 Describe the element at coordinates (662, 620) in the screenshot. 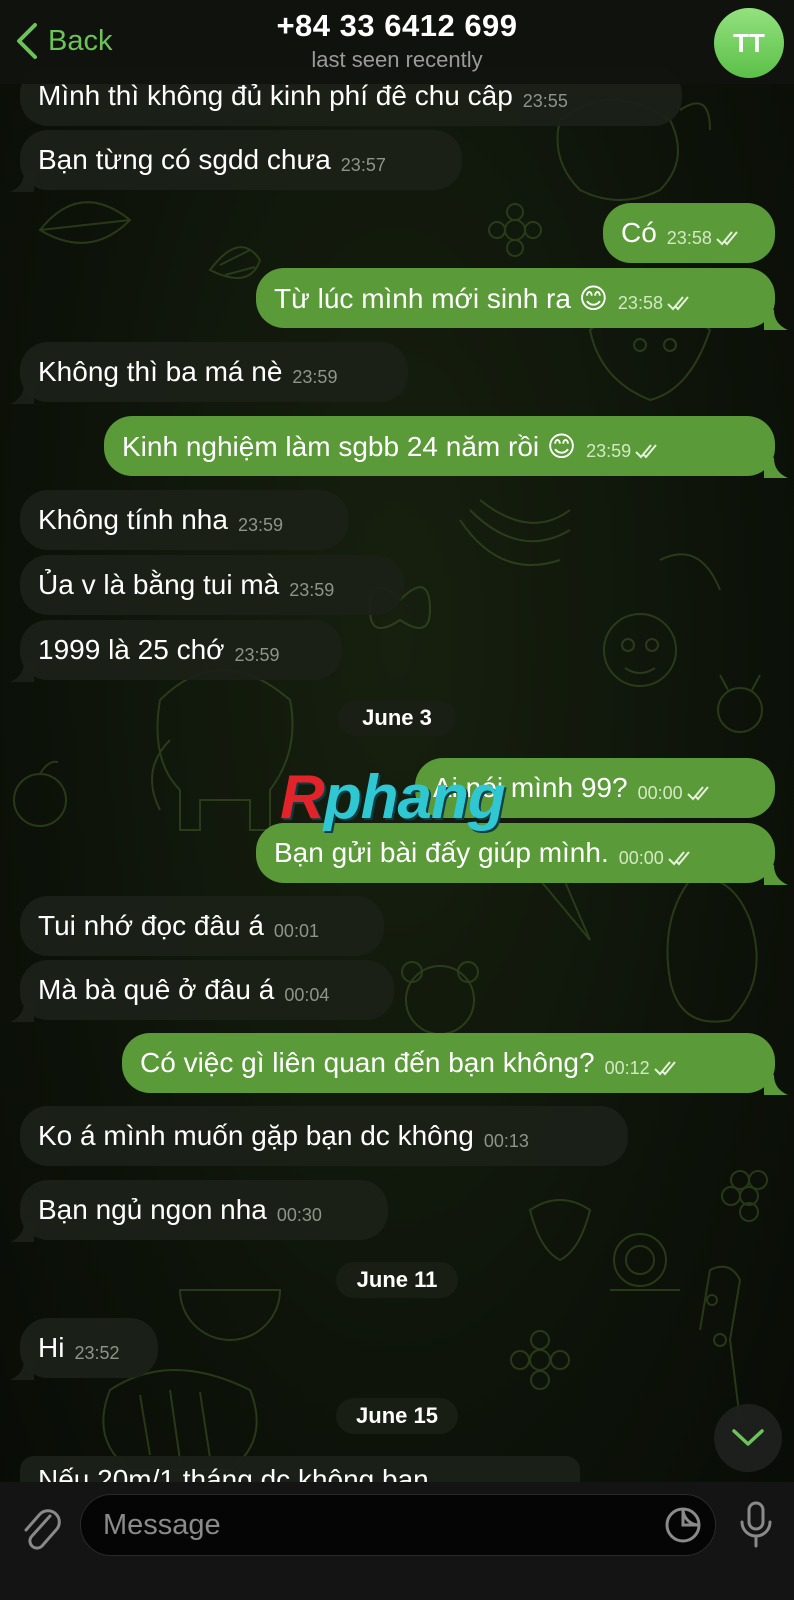

I see `monkey-doodle` at that location.